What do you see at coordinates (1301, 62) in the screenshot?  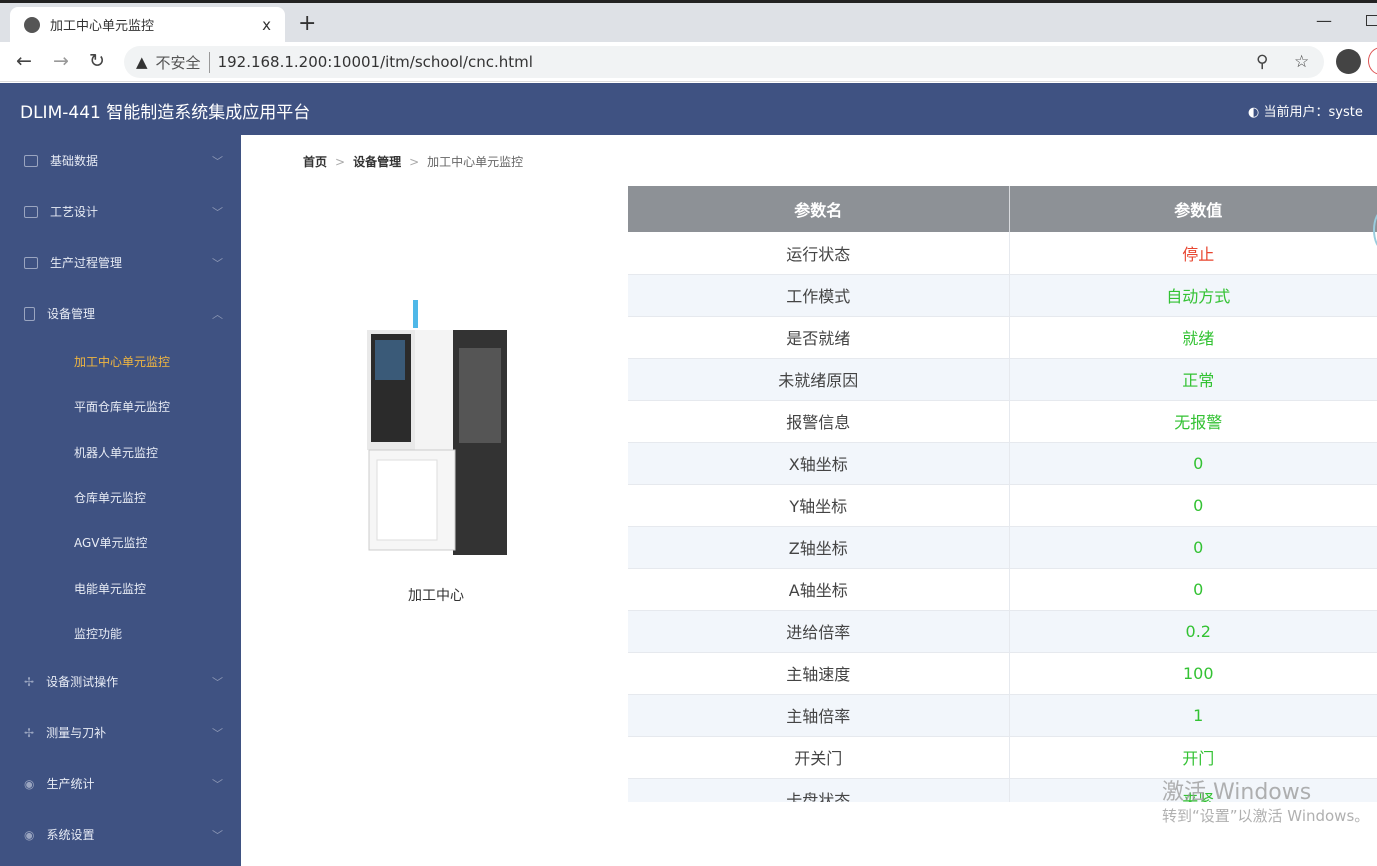 I see `star-icon: ☆` at bounding box center [1301, 62].